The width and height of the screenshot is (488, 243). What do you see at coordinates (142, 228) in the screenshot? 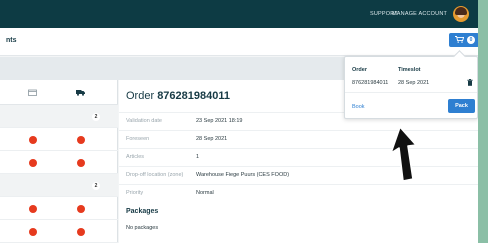
I see `packages-empty-text: No packages` at bounding box center [142, 228].